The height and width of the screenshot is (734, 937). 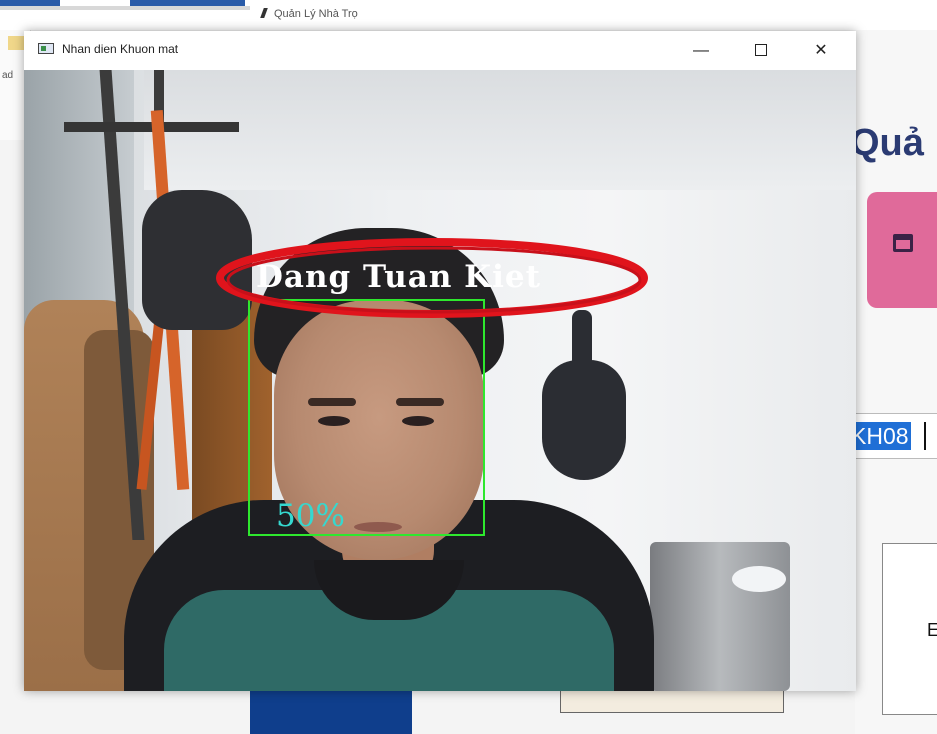 I want to click on recognized-name-label: Dang Tuan Kiet, so click(x=398, y=277).